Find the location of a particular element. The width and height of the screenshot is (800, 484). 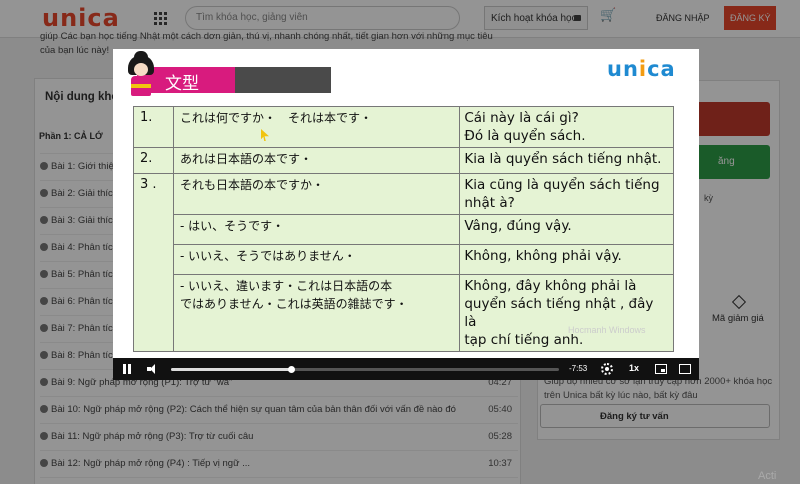

row-number: 3 . is located at coordinates (153, 194).